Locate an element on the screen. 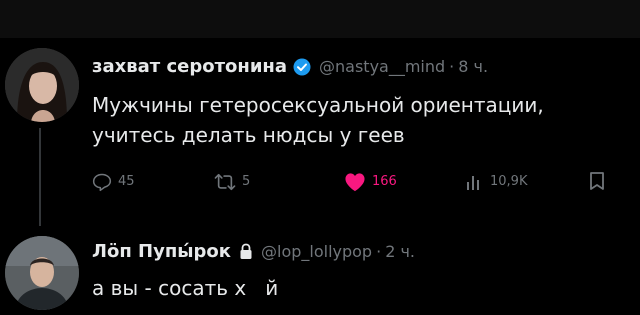 The image size is (640, 315). reply-count: 45 is located at coordinates (126, 181).